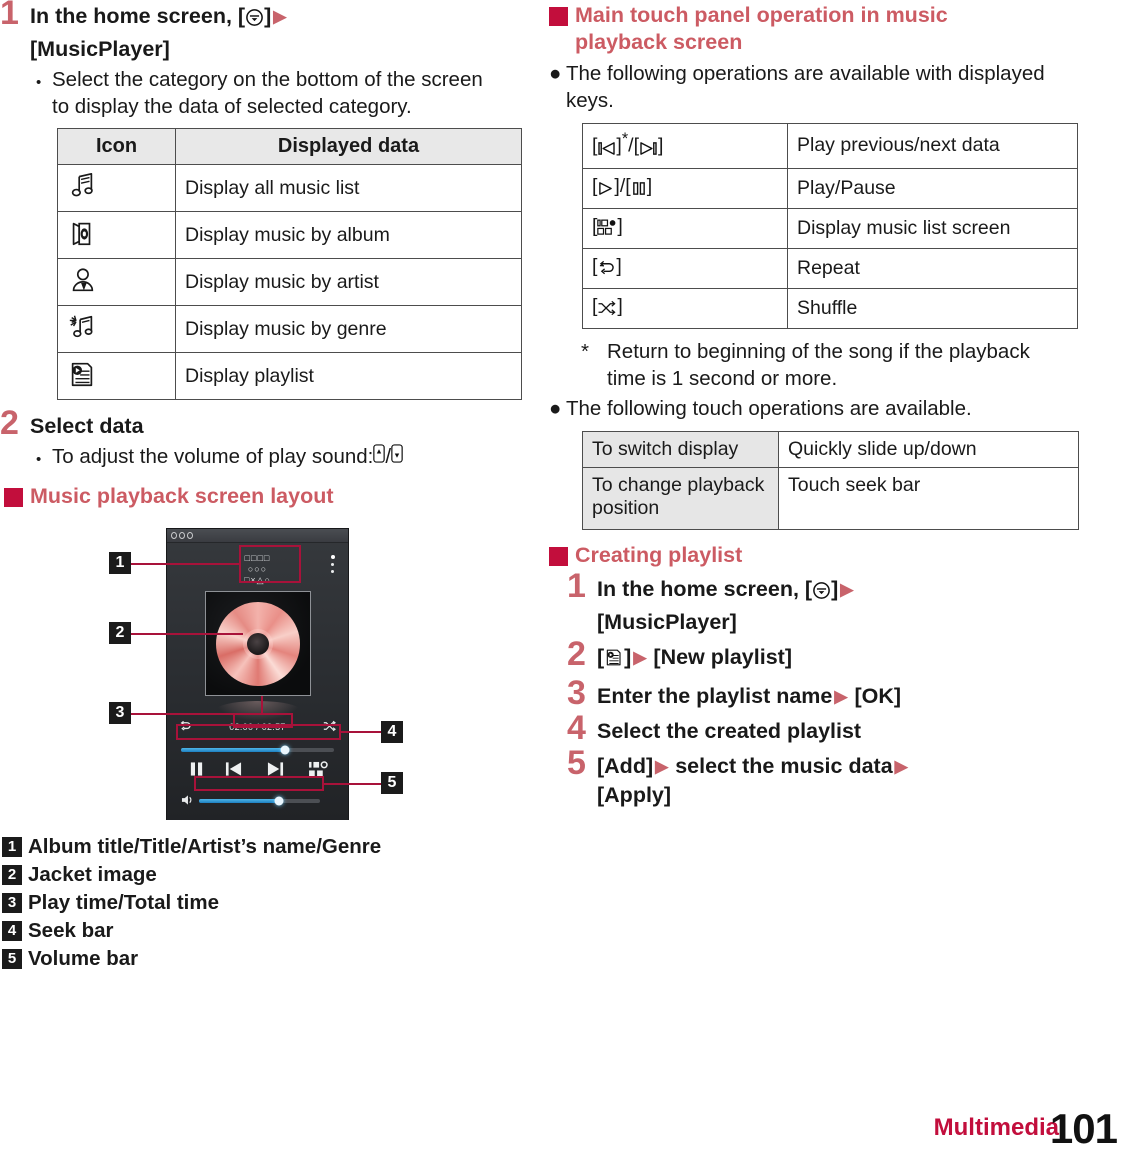 This screenshot has height=1162, width=1123. What do you see at coordinates (729, 730) in the screenshot?
I see `playlist-step-4-text: Select the created playlist` at bounding box center [729, 730].